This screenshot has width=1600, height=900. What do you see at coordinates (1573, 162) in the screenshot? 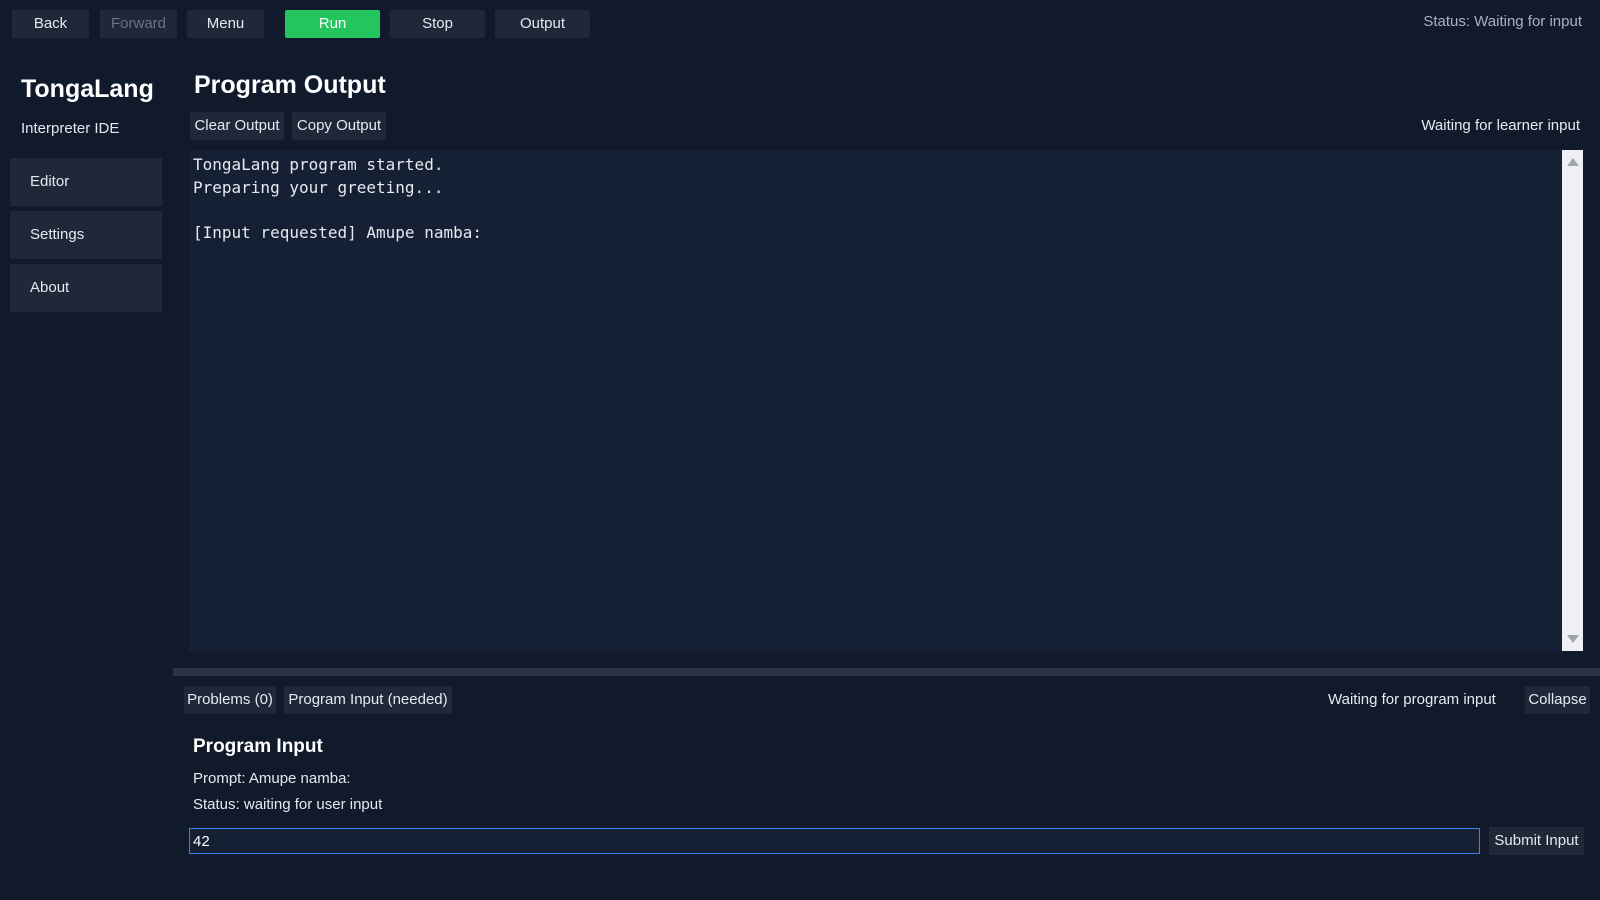
I see `scroll-up-icon` at bounding box center [1573, 162].